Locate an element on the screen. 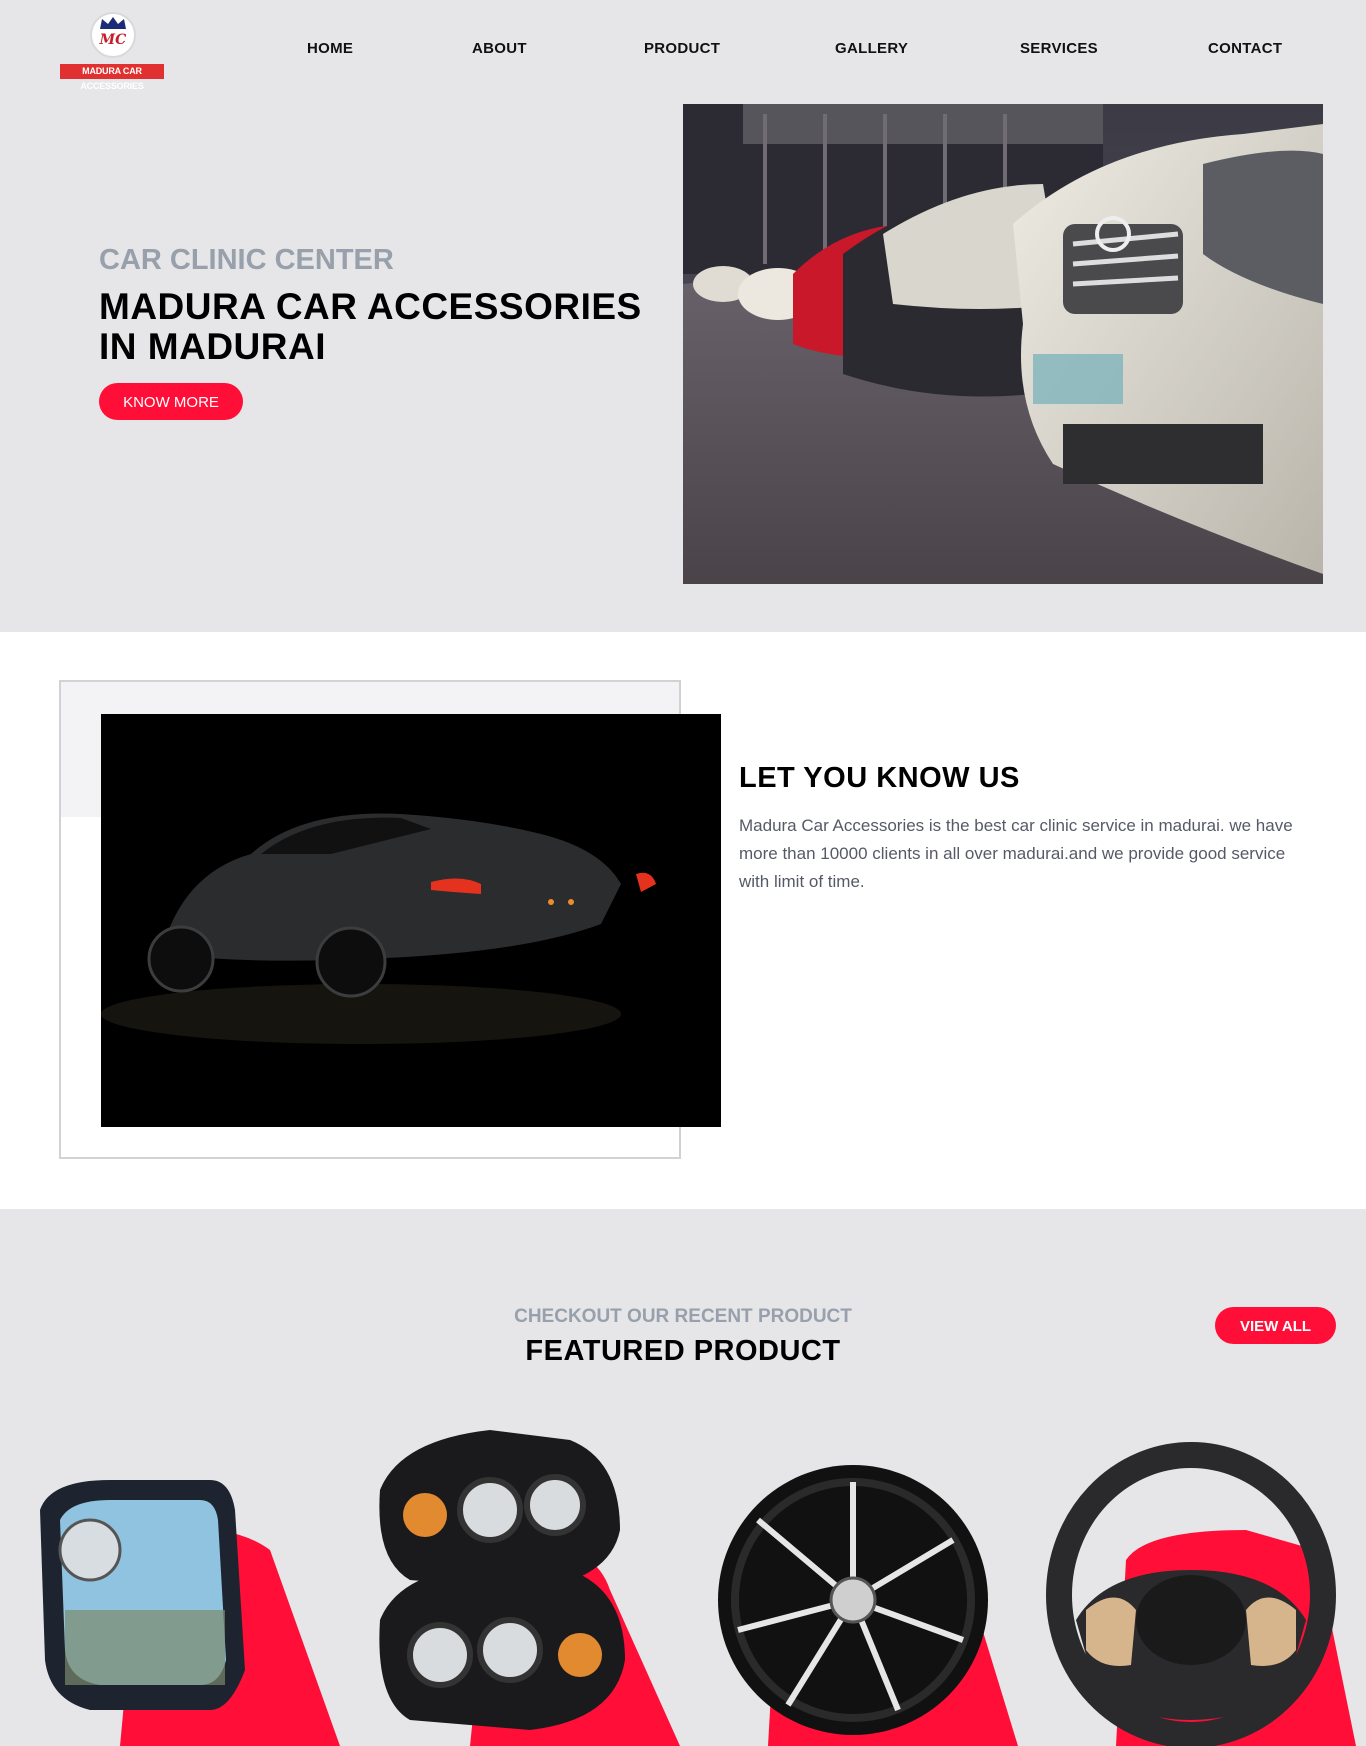  logo-initials: MC is located at coordinates (113, 40).